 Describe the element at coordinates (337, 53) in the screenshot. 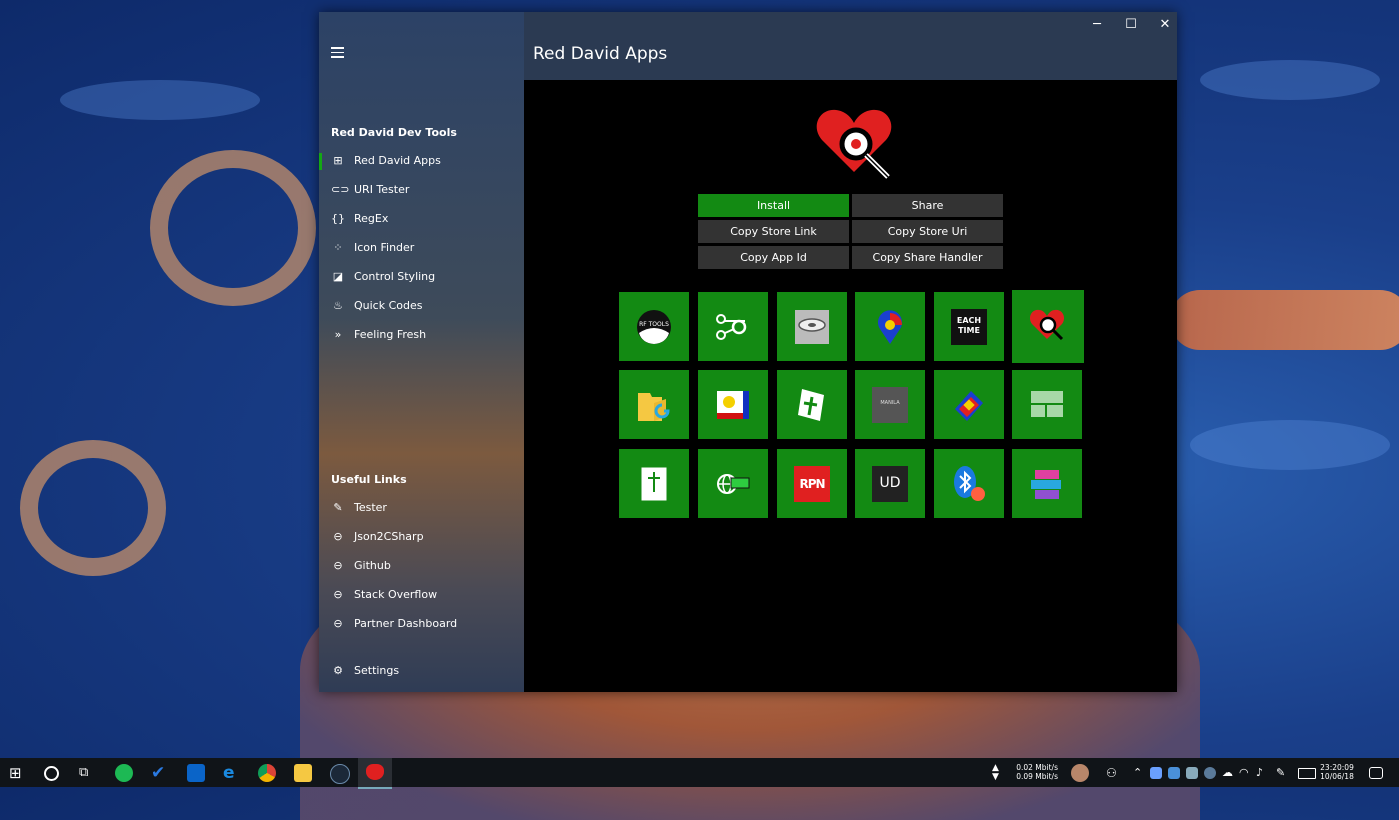

I see `hamburger-menu-icon` at that location.